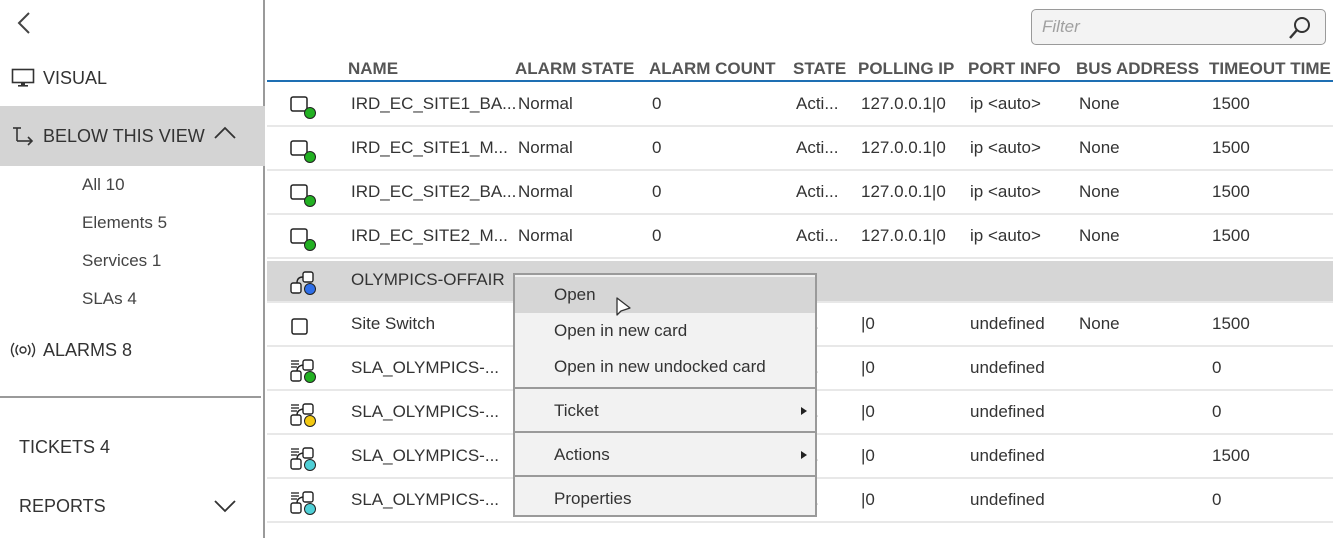 The height and width of the screenshot is (538, 1333). Describe the element at coordinates (23, 136) in the screenshot. I see `hierarchy-arrow-icon` at that location.